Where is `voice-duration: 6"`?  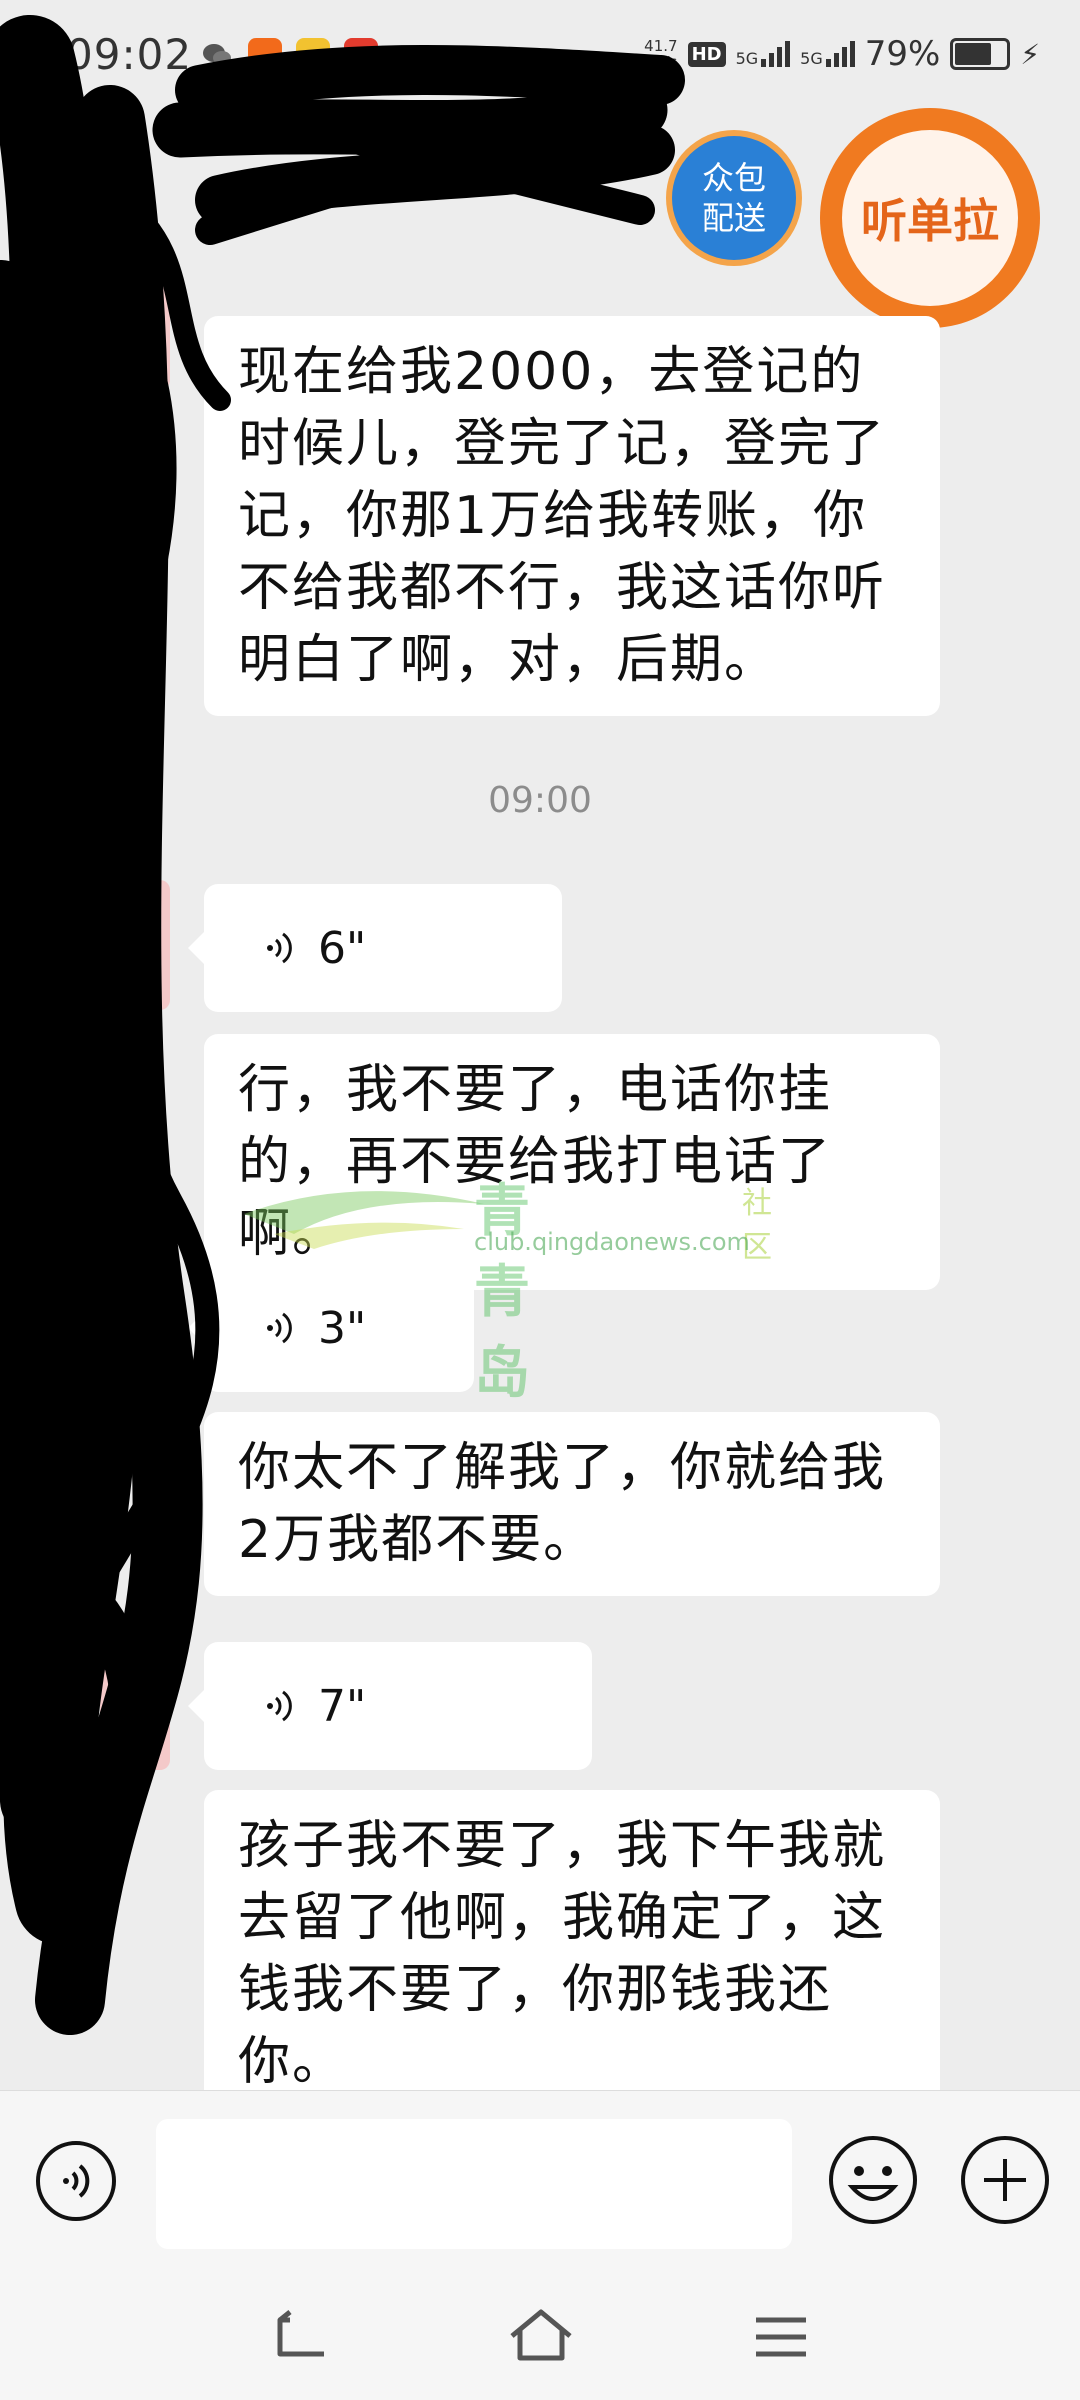 voice-duration: 6" is located at coordinates (342, 948).